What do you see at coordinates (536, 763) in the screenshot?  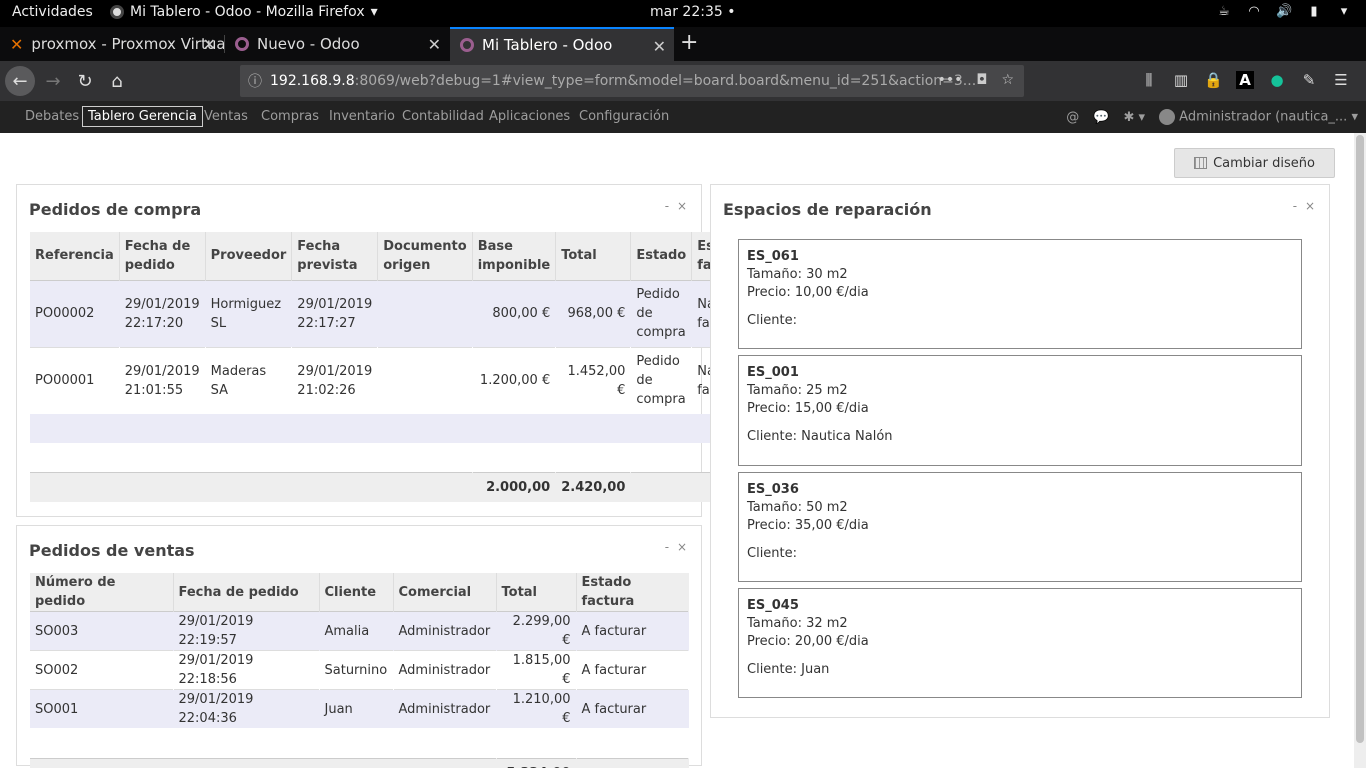 I see `total-total: 5.324,00` at bounding box center [536, 763].